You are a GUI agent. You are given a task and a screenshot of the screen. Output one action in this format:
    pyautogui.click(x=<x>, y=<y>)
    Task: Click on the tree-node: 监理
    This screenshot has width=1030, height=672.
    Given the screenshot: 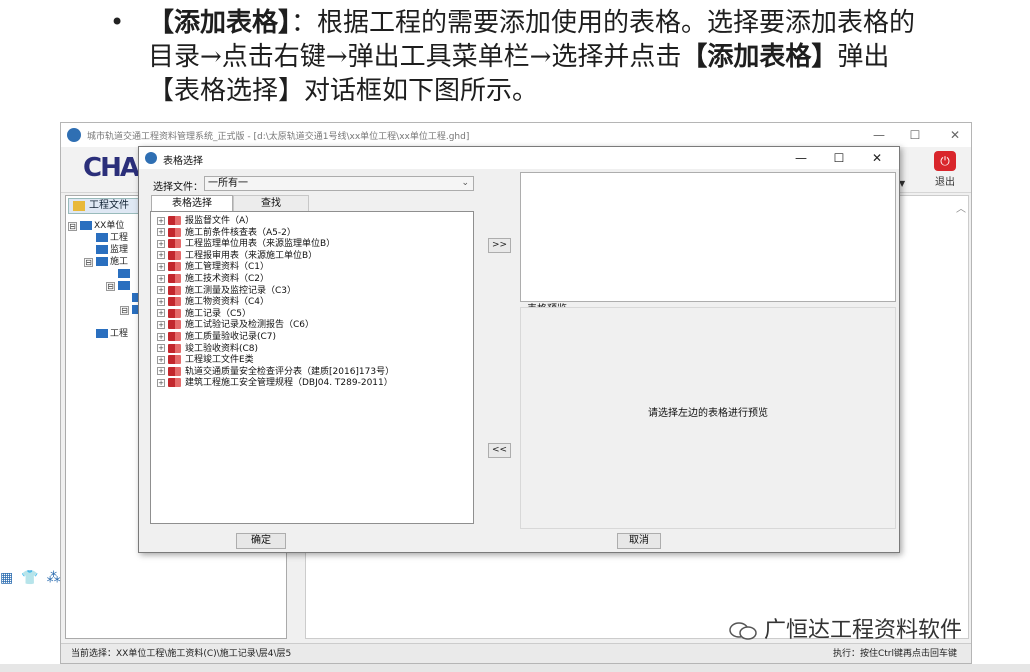 What is the action you would take?
    pyautogui.click(x=112, y=250)
    